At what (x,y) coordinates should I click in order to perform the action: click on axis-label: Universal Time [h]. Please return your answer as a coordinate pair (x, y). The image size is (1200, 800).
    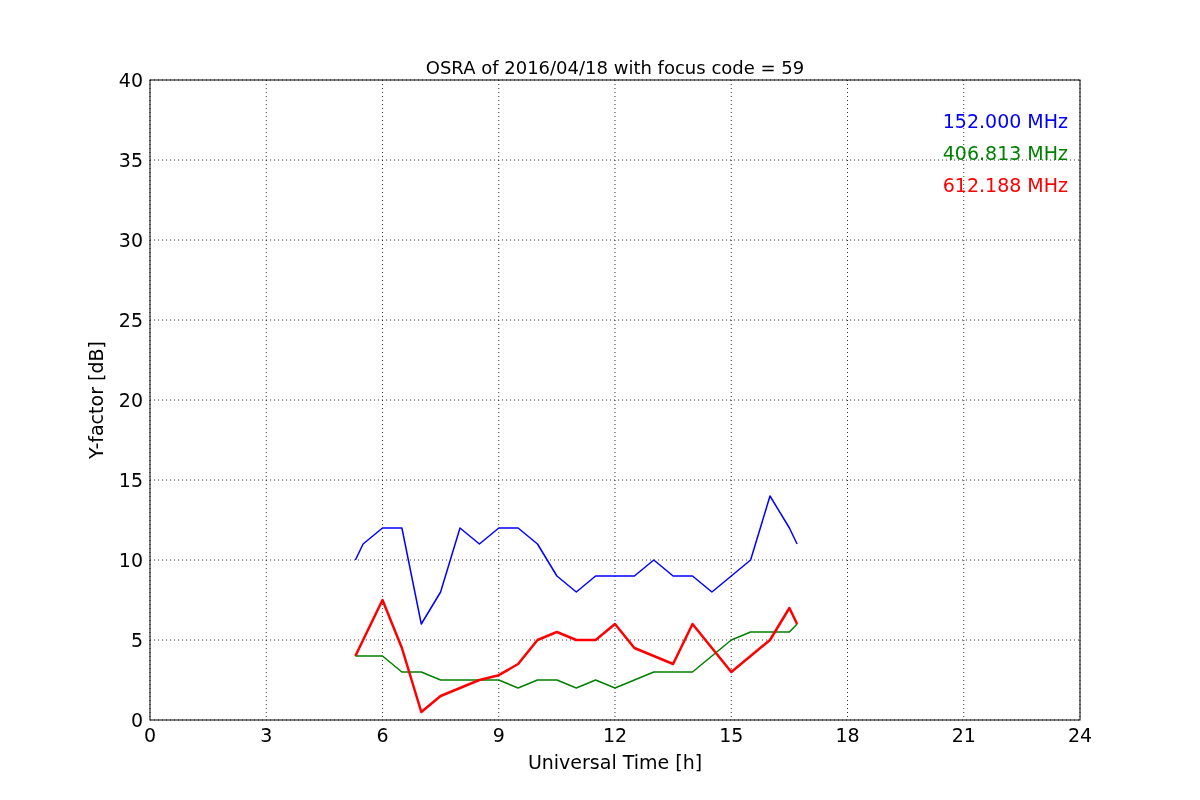
    Looking at the image, I should click on (615, 762).